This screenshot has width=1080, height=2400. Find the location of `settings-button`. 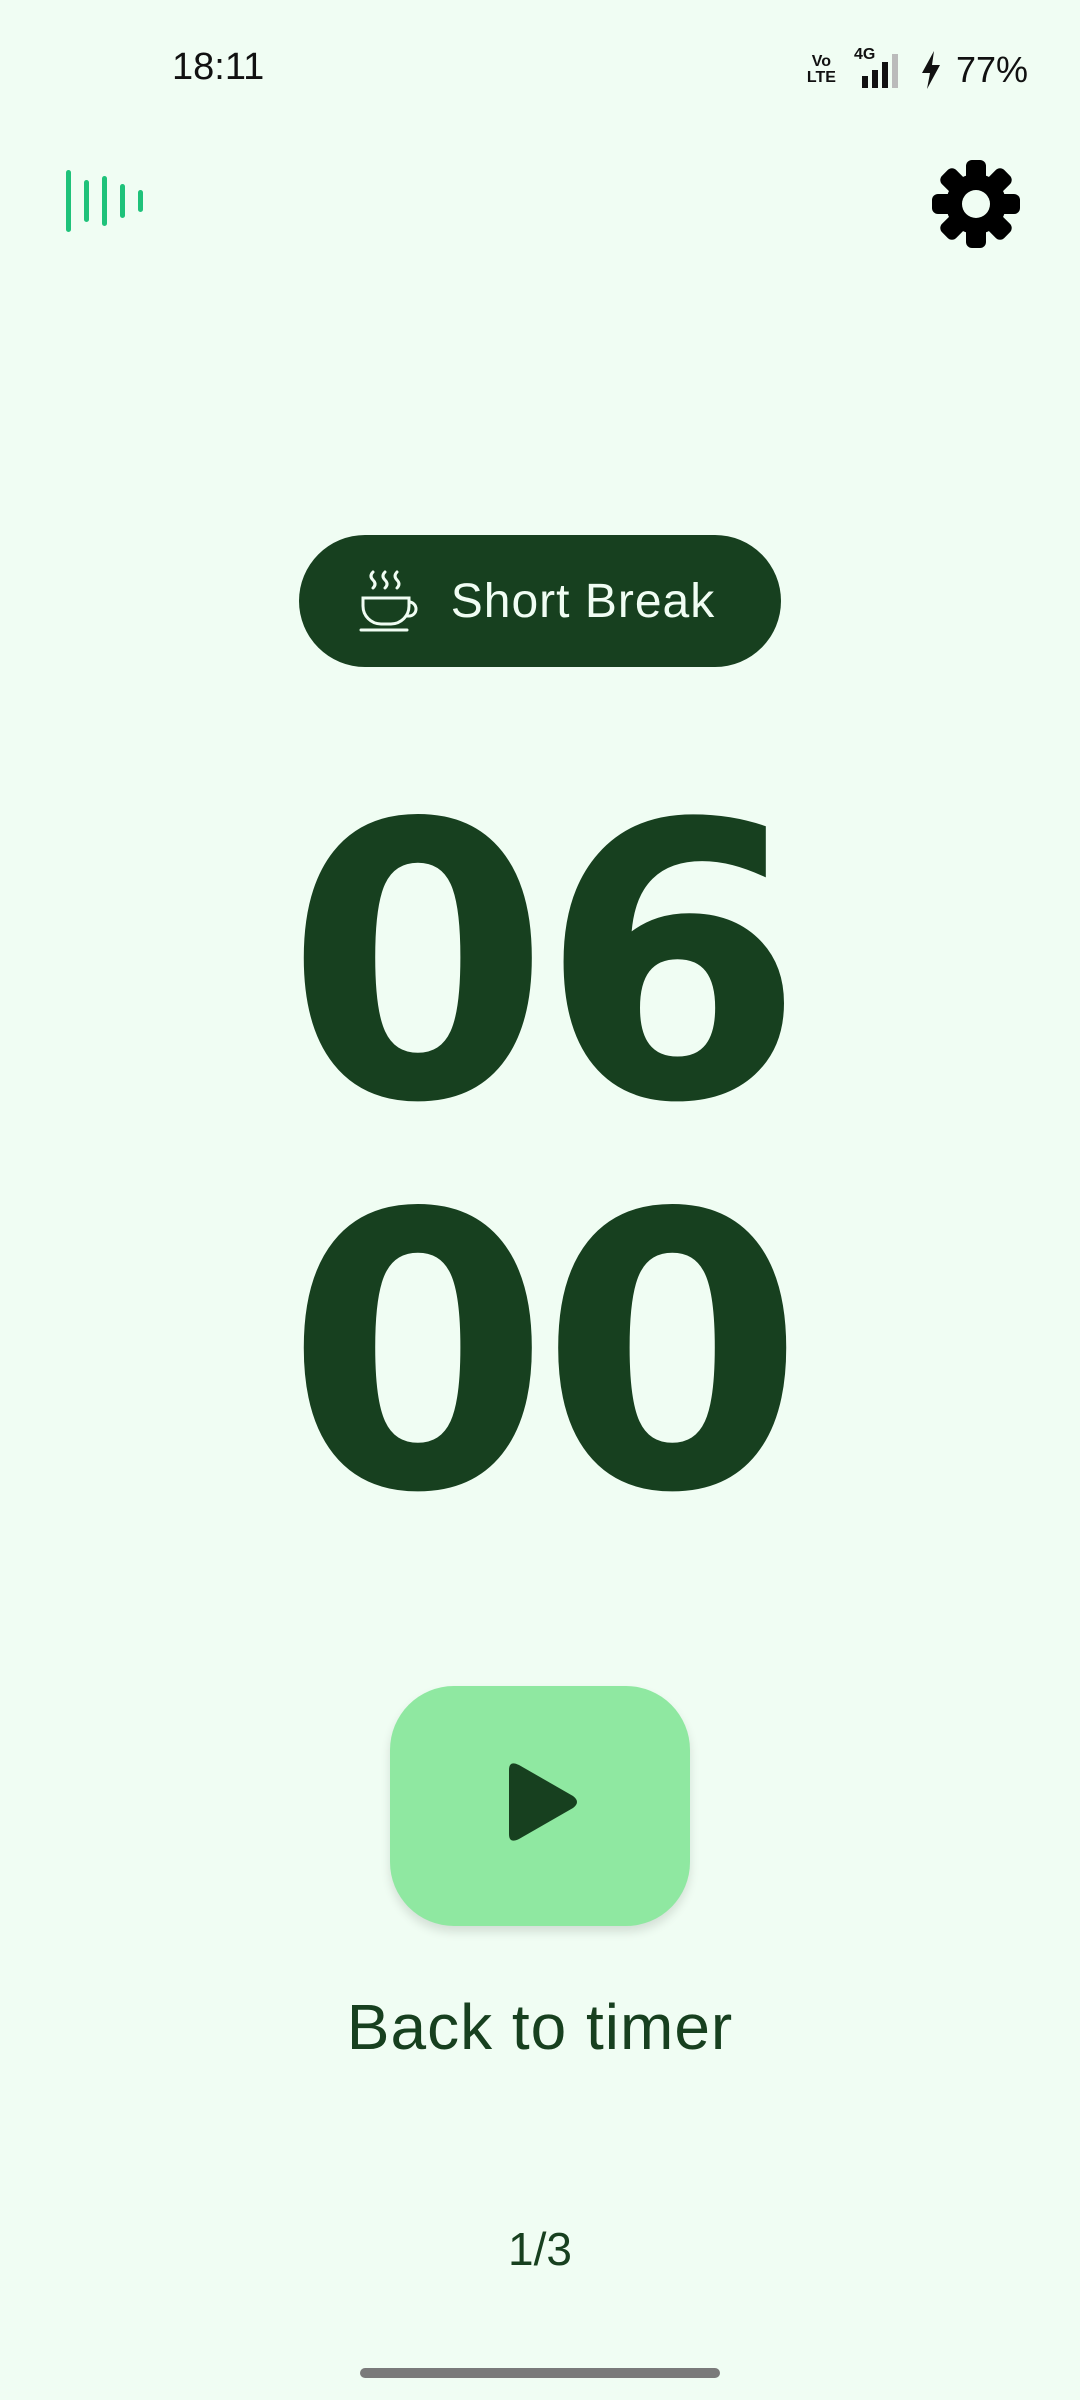

settings-button is located at coordinates (976, 204).